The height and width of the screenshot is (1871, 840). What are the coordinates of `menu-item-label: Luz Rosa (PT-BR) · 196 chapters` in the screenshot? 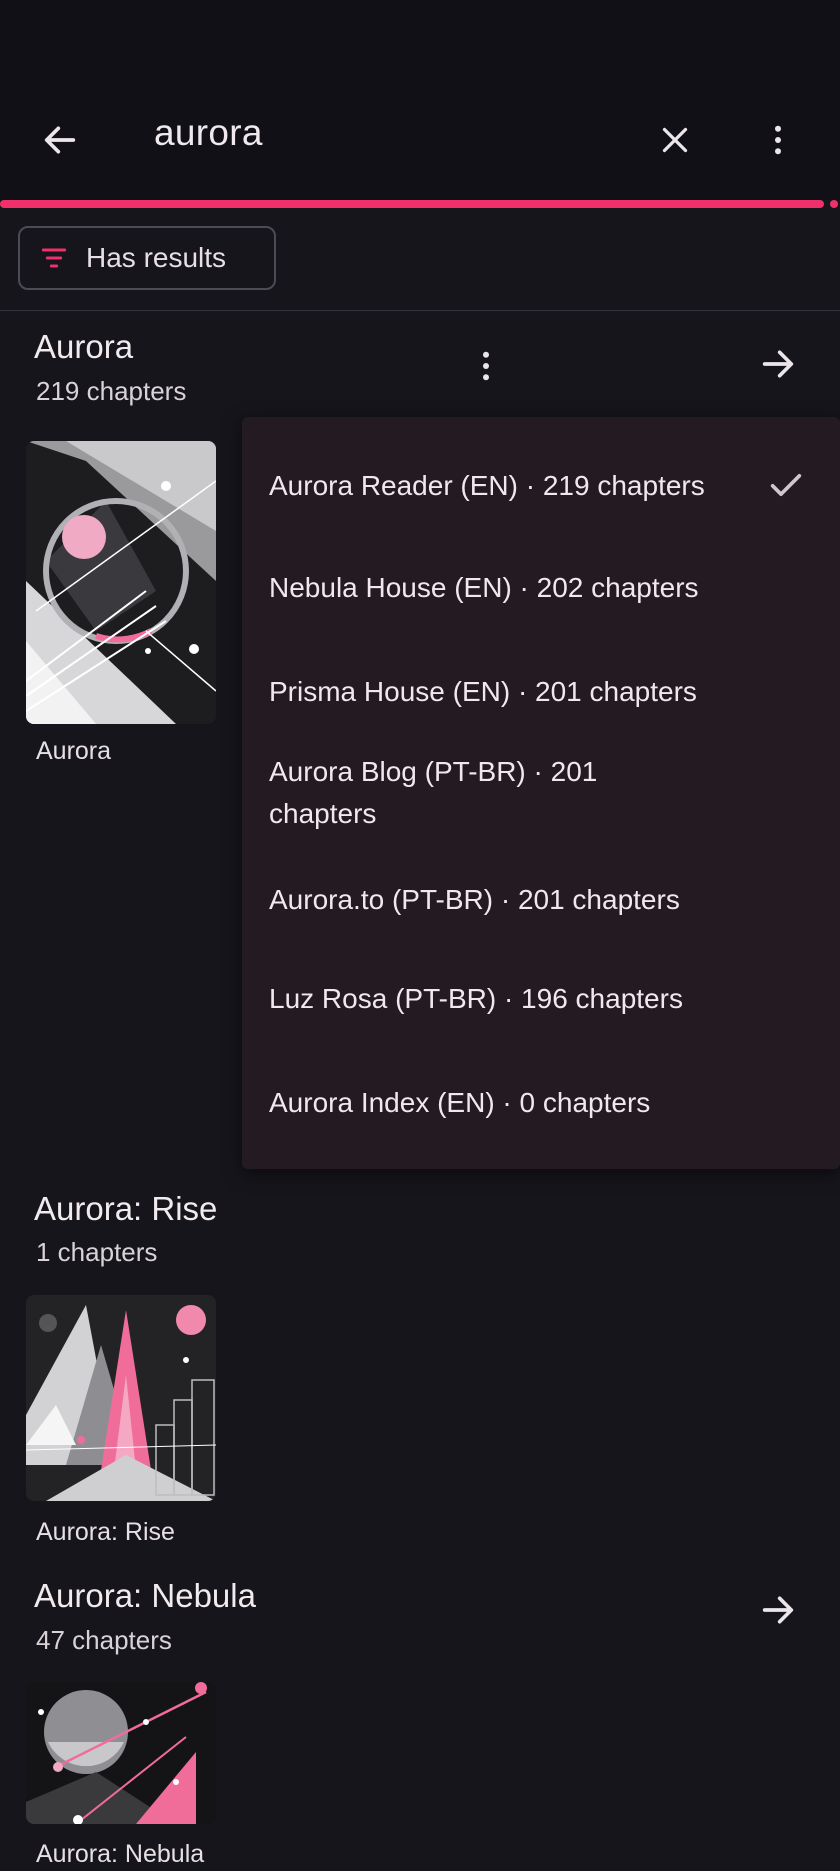 It's located at (476, 998).